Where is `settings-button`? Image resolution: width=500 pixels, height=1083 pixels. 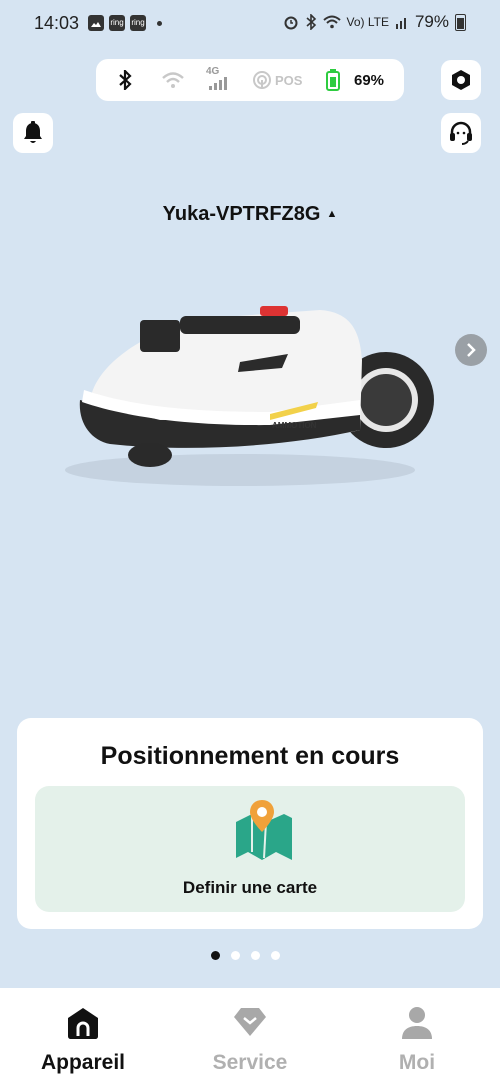 settings-button is located at coordinates (461, 80).